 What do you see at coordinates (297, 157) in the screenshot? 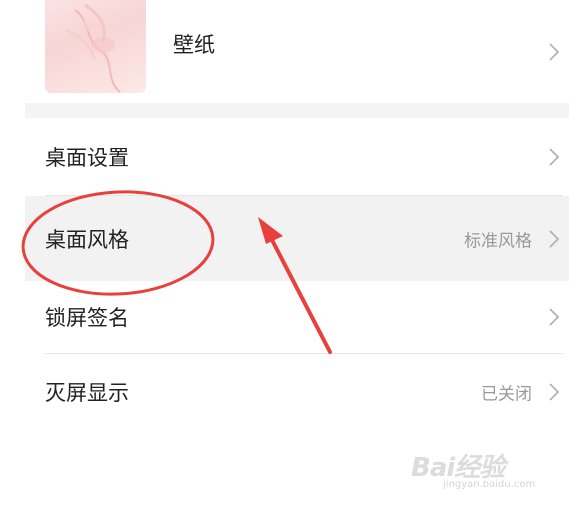
I see `desktop-settings-row: 桌面设置` at bounding box center [297, 157].